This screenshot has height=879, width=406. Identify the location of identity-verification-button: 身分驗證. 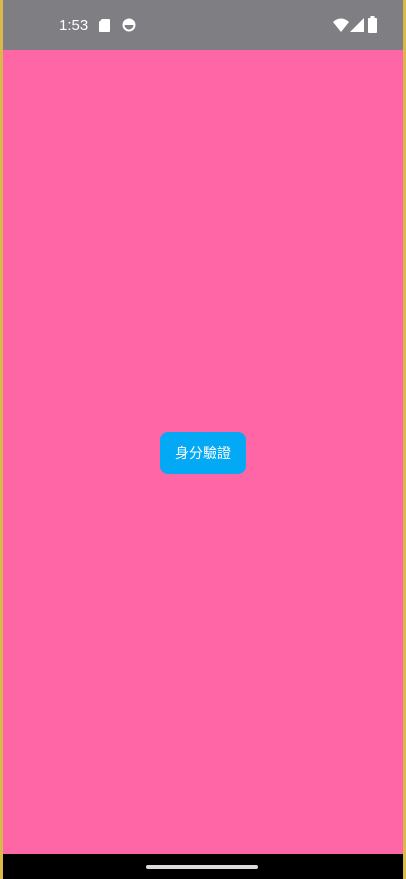
(203, 453).